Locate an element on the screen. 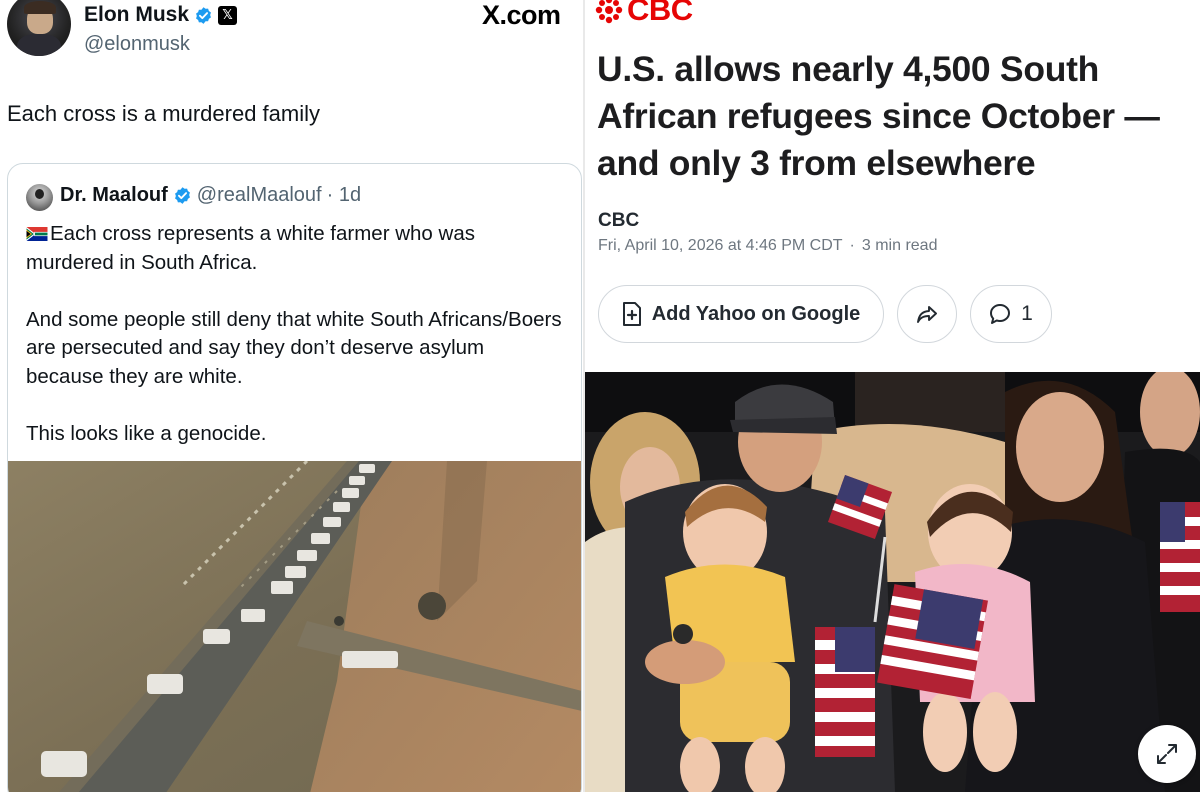 The image size is (1200, 792). quoted-author-row: Dr. Maalouf @realMaalouf · 1d is located at coordinates (210, 195).